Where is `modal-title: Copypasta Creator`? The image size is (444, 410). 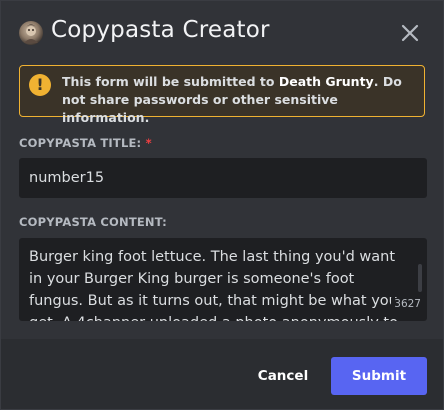
modal-title: Copypasta Creator is located at coordinates (160, 30).